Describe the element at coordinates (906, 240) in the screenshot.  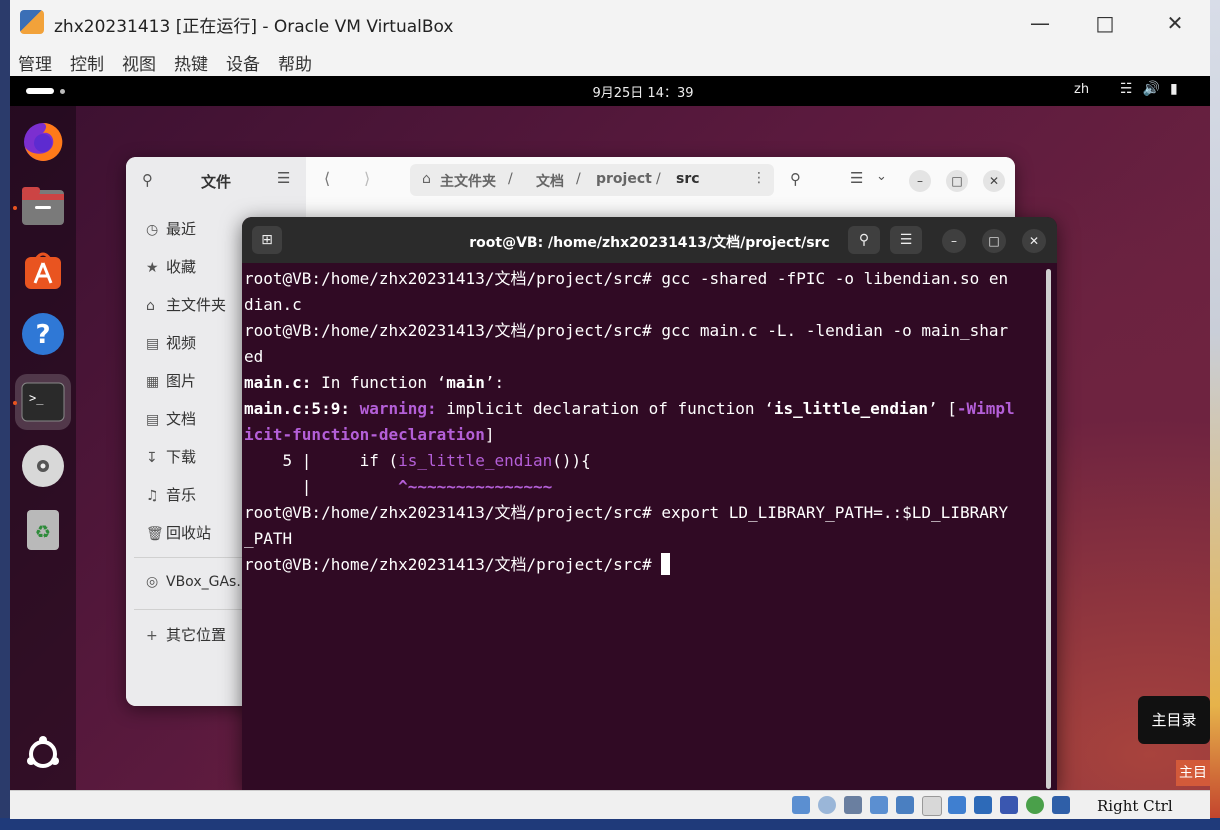
I see `menu-button: ☰` at that location.